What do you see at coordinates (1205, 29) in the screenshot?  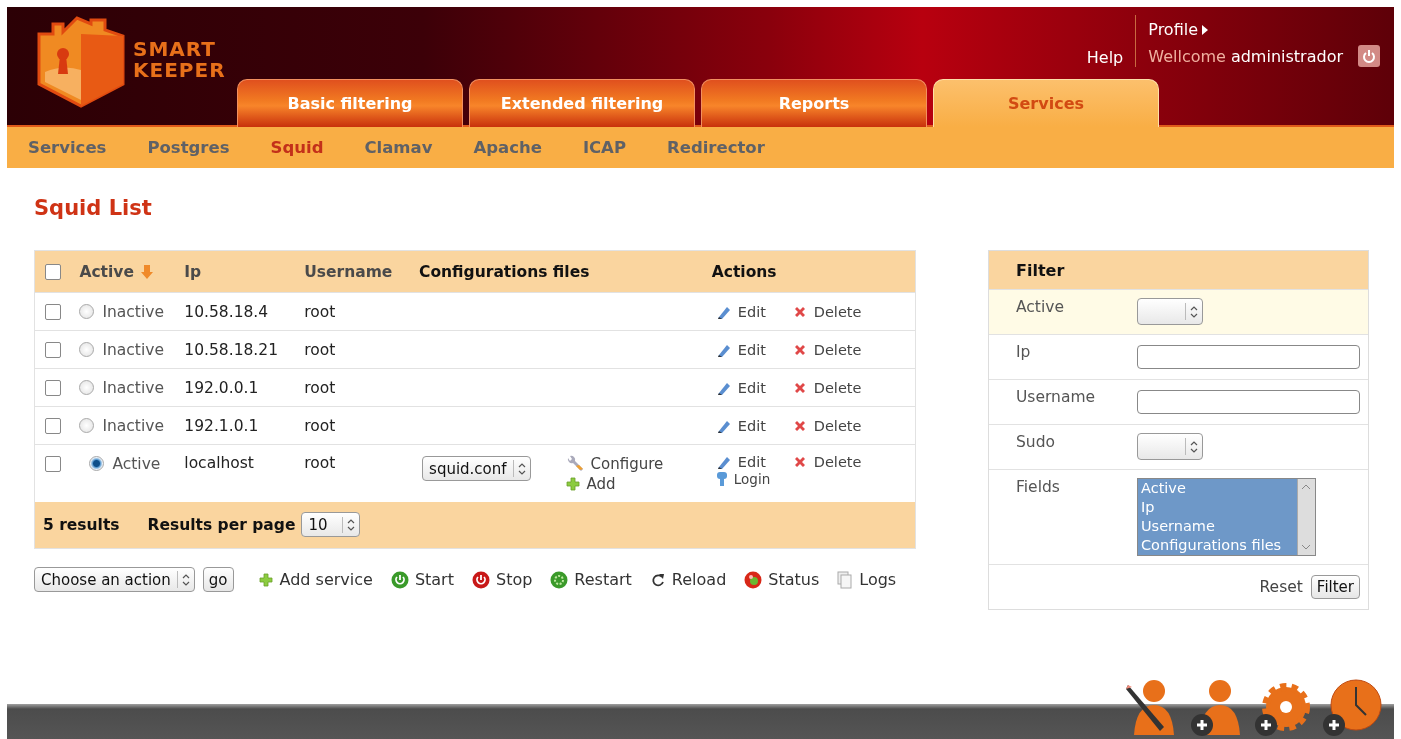 I see `caret-icon` at bounding box center [1205, 29].